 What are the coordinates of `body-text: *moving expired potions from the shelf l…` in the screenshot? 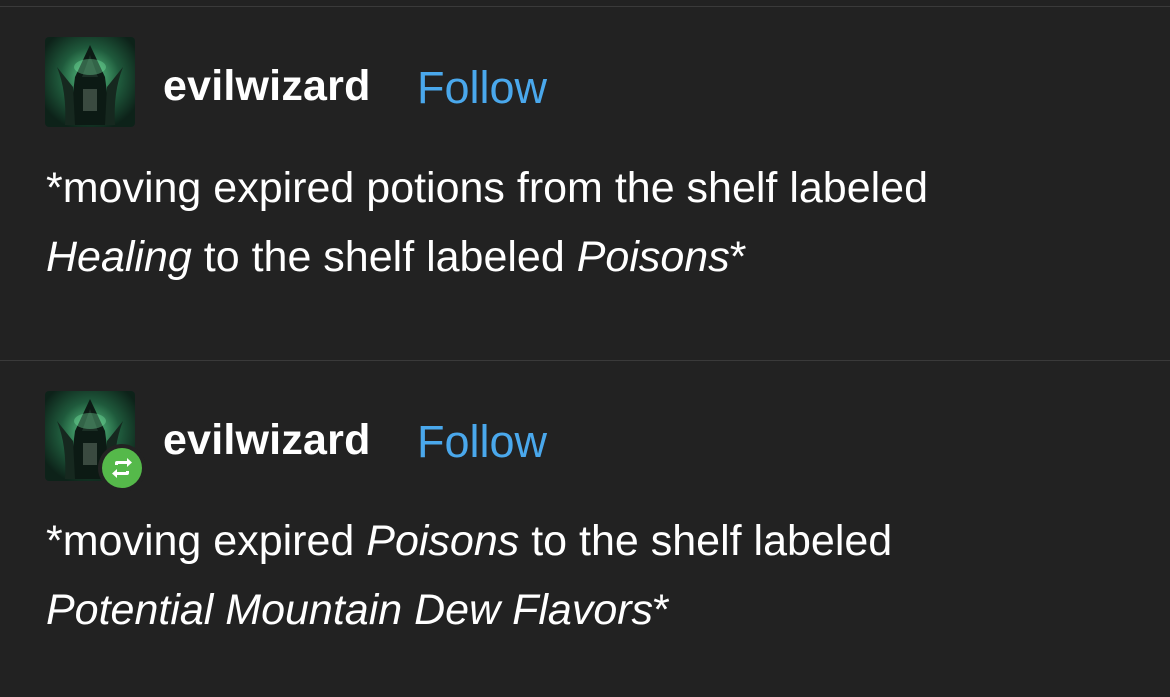 It's located at (487, 188).